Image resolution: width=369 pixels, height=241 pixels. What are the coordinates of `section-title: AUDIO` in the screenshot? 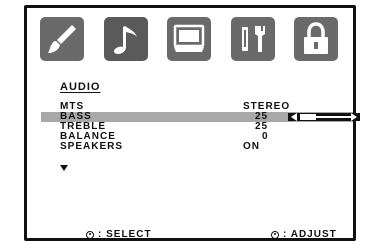 It's located at (80, 87).